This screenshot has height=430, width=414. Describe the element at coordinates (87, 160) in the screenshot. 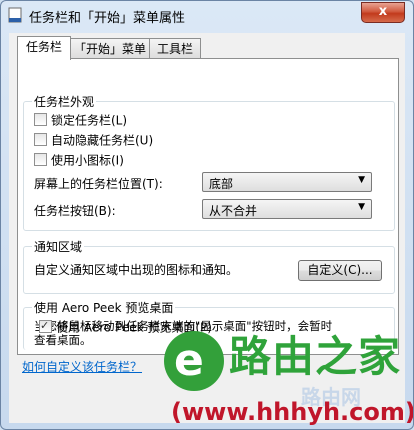

I see `small-icons-label: 使用小图标(I)` at that location.